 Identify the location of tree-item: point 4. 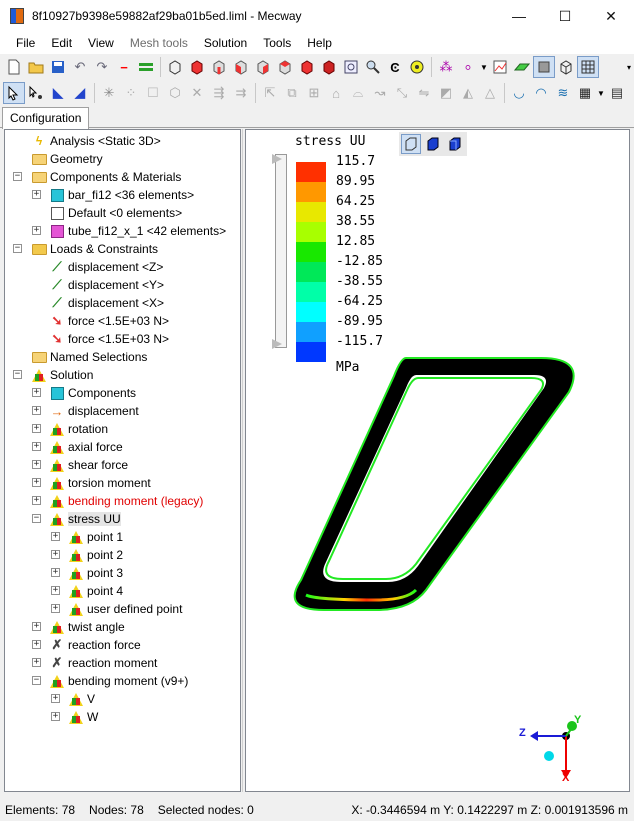
(95, 591).